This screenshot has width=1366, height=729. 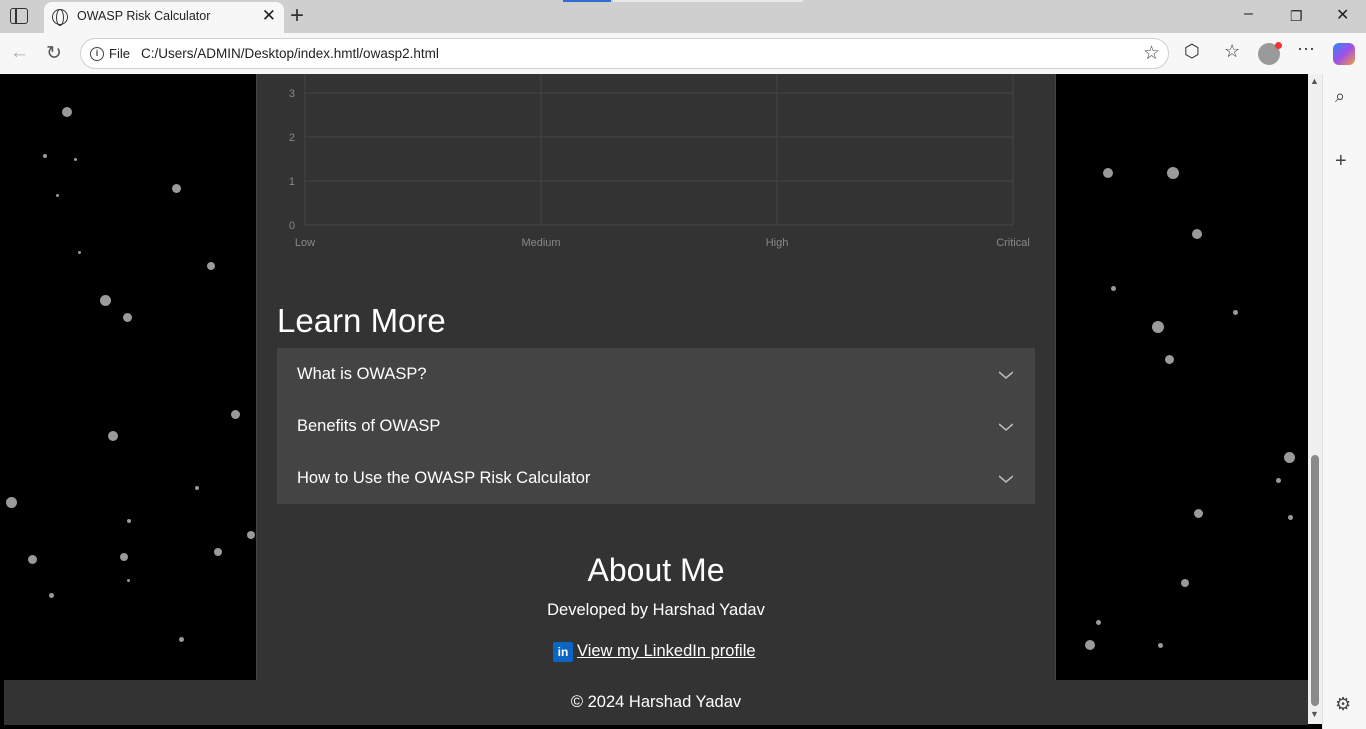 What do you see at coordinates (292, 138) in the screenshot?
I see `chart-y-tick-label: 2` at bounding box center [292, 138].